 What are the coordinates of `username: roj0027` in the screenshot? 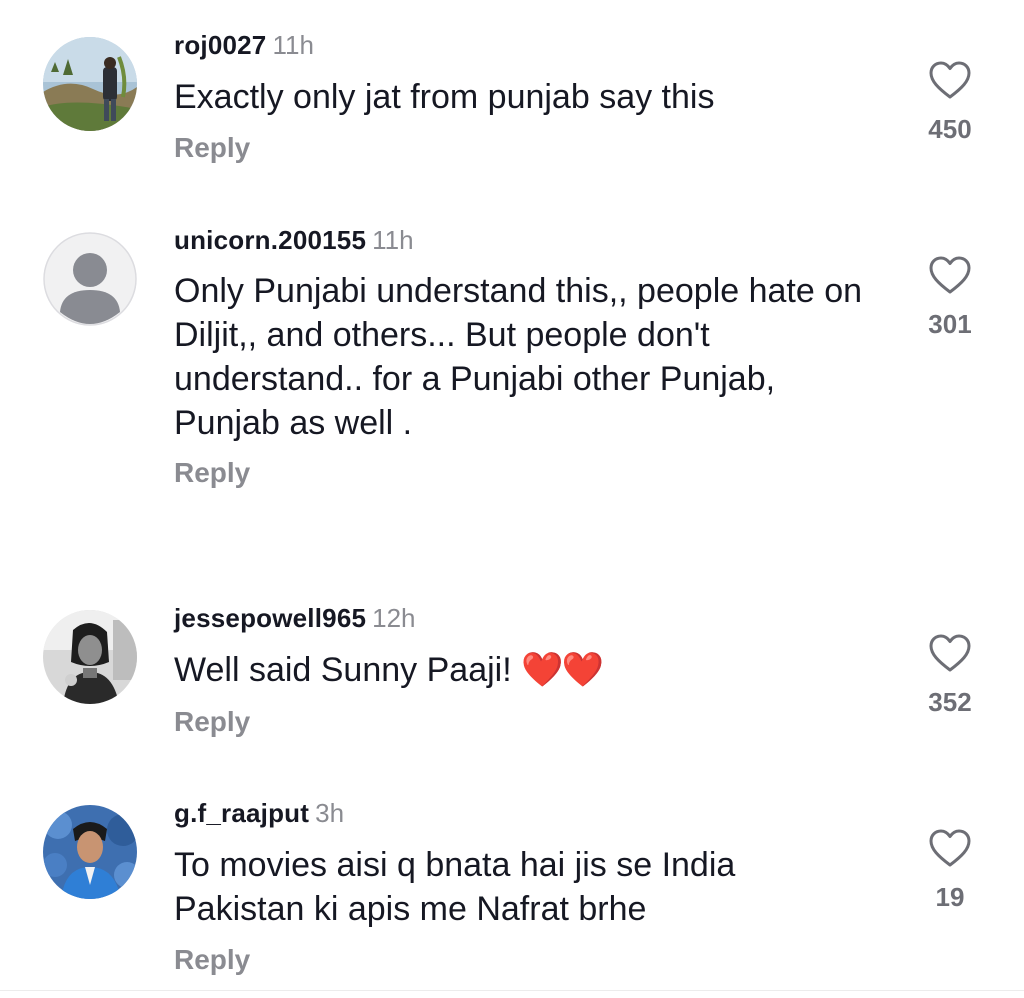 It's located at (220, 45).